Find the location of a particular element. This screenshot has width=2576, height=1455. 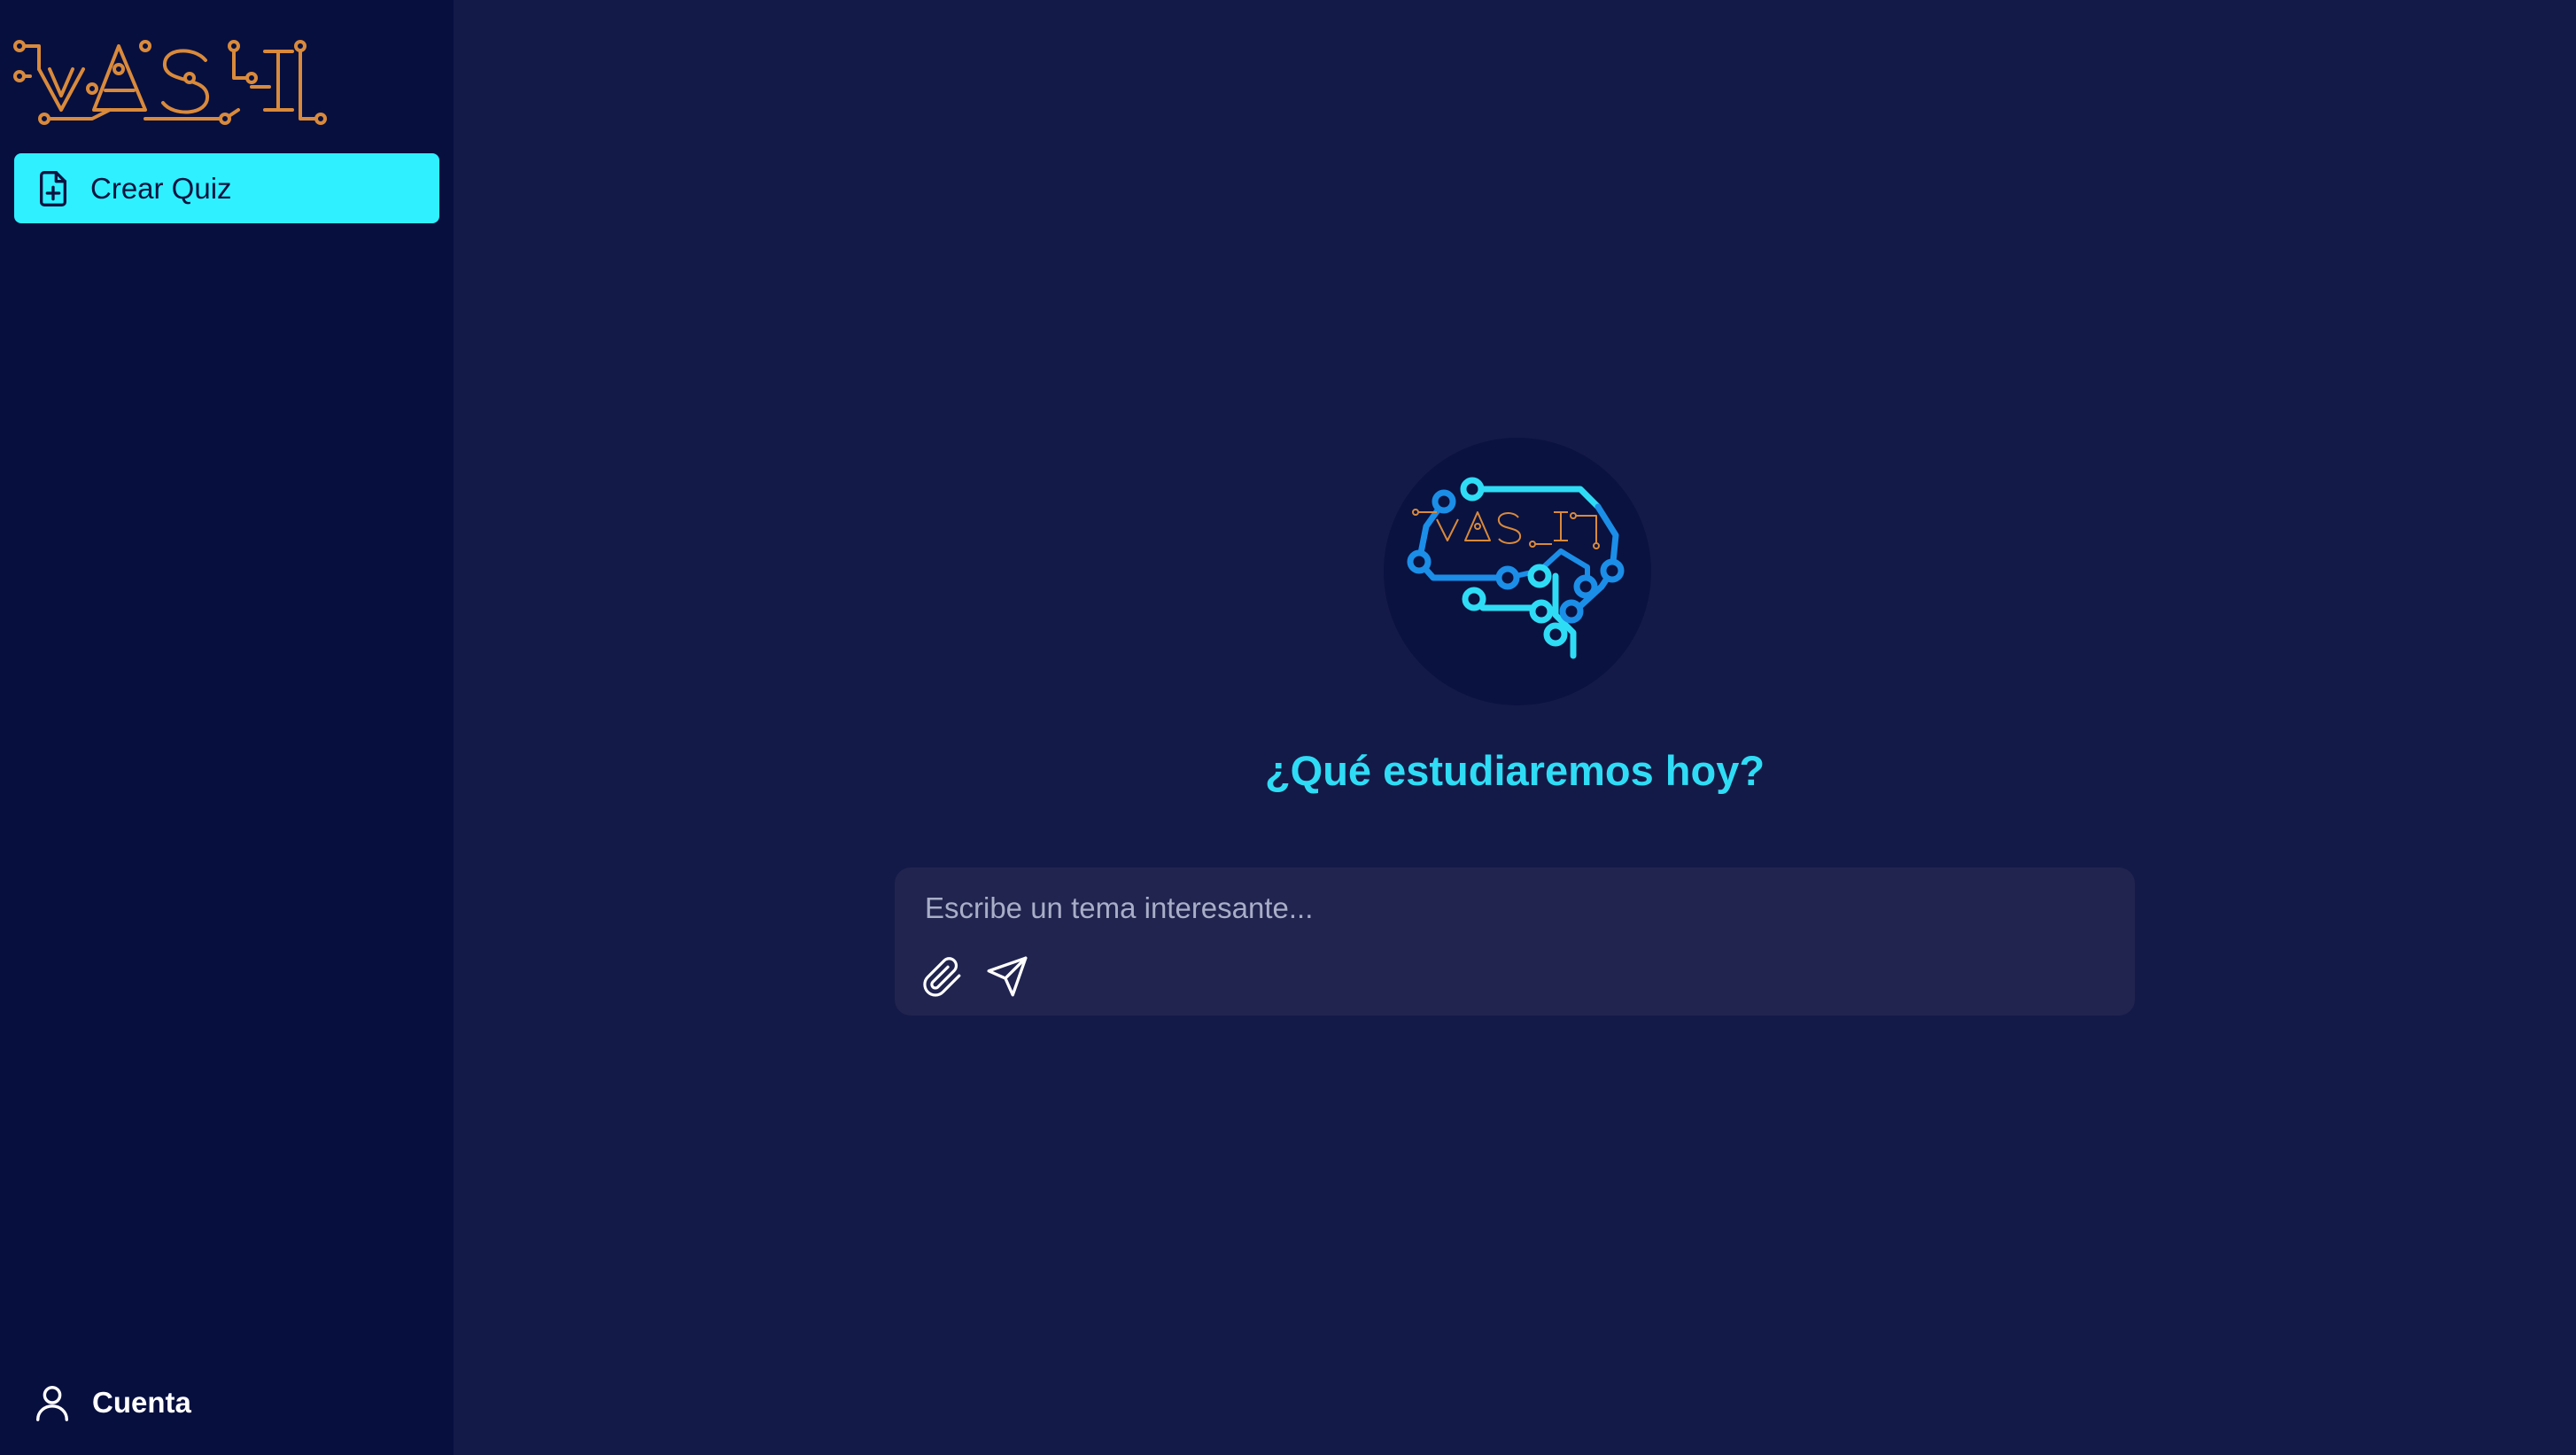

crear-quiz-button: Crear Quiz is located at coordinates (226, 188).